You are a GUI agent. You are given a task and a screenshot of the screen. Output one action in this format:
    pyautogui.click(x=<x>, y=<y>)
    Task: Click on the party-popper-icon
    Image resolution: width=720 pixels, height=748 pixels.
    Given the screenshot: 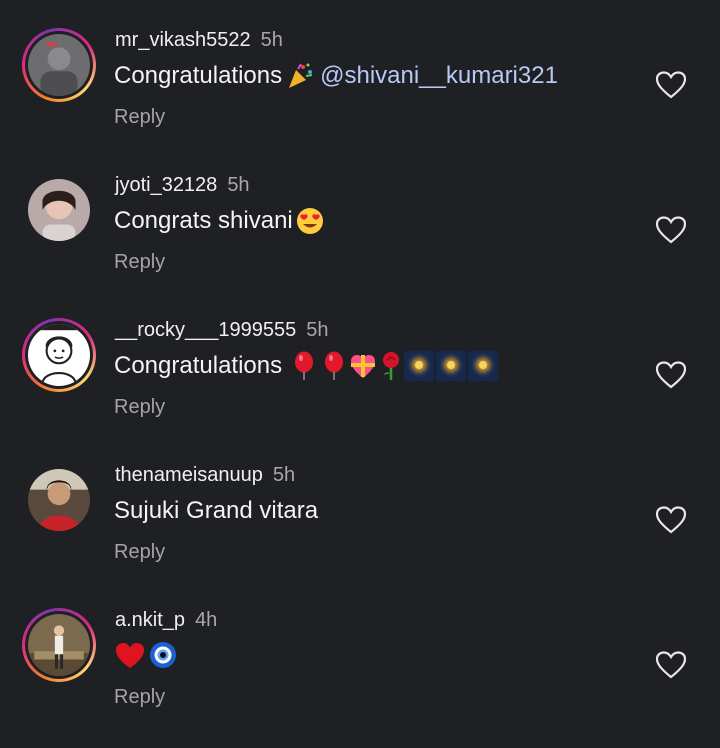 What is the action you would take?
    pyautogui.click(x=300, y=76)
    